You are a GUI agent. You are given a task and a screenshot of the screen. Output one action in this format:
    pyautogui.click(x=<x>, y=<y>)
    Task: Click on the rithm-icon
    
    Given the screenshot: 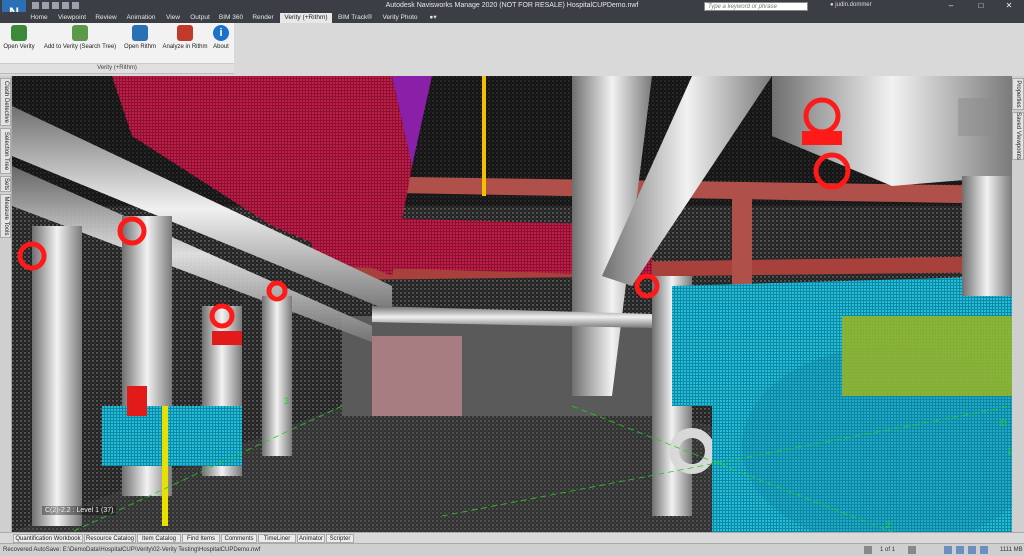 What is the action you would take?
    pyautogui.click(x=140, y=33)
    